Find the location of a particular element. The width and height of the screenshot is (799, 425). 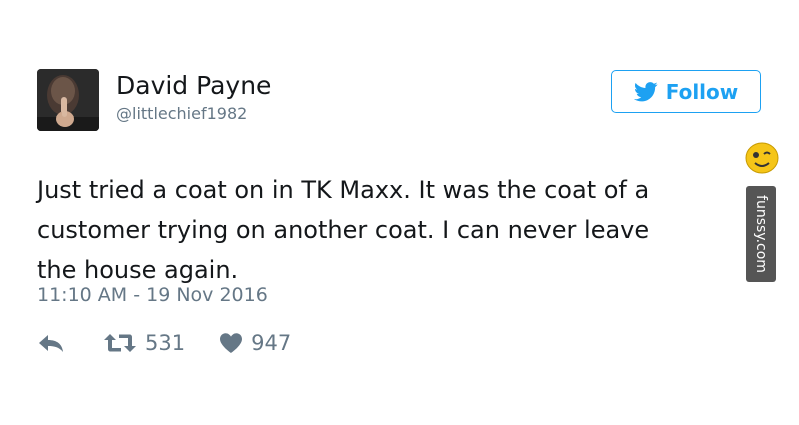

follow-button-label: Follow is located at coordinates (702, 91).